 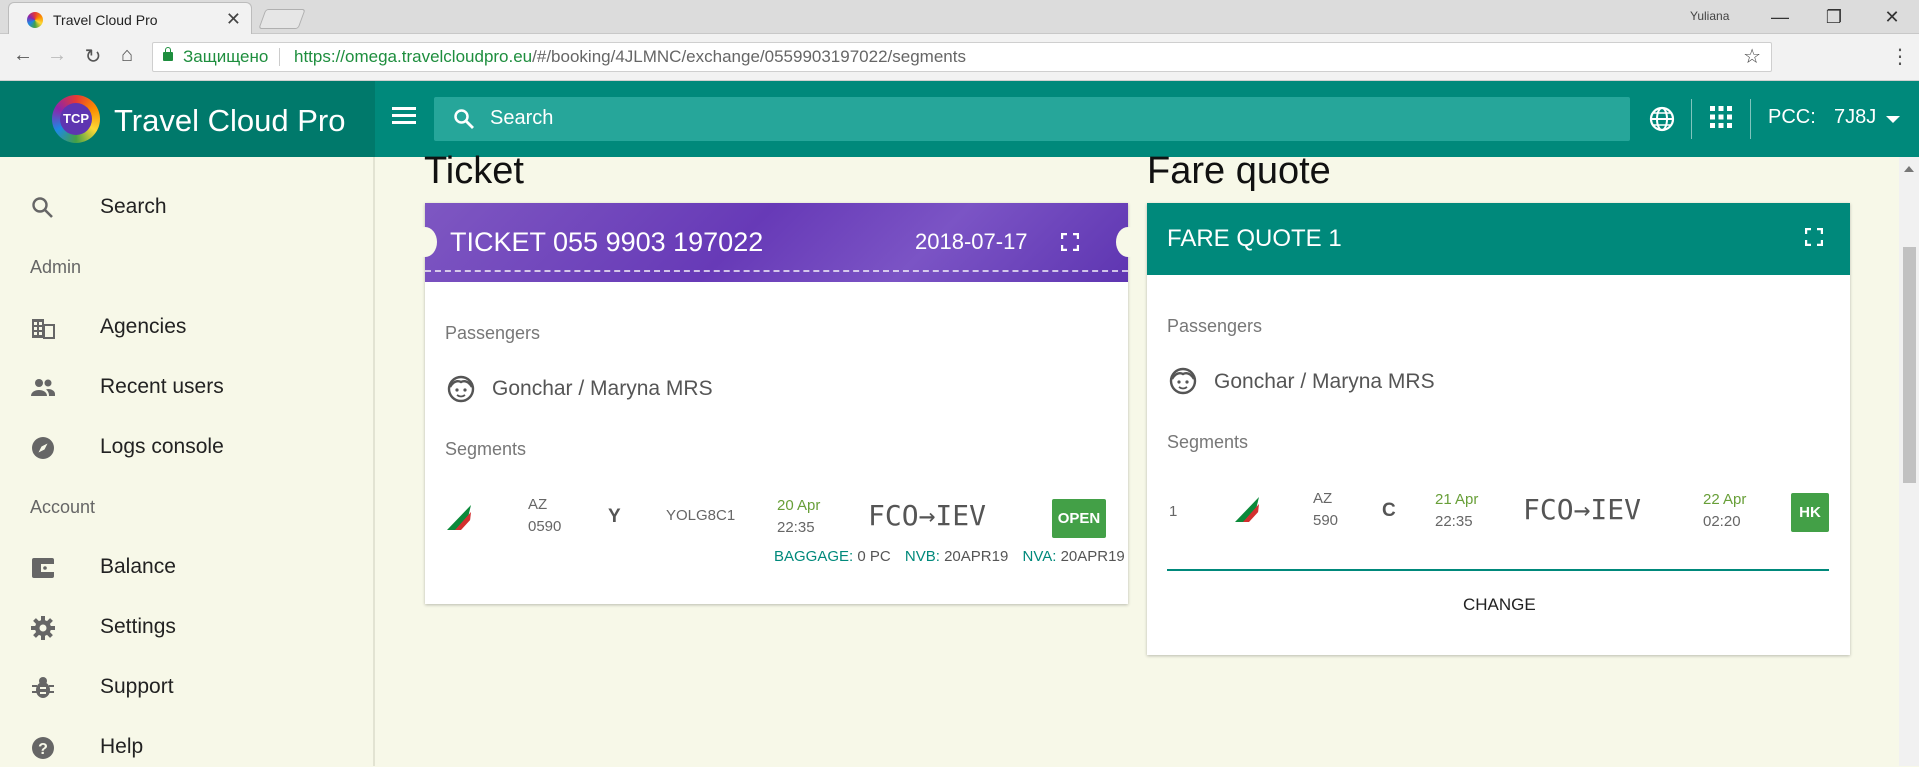 What do you see at coordinates (130, 18) in the screenshot?
I see `browser-tab: Travel Cloud Pro ✕` at bounding box center [130, 18].